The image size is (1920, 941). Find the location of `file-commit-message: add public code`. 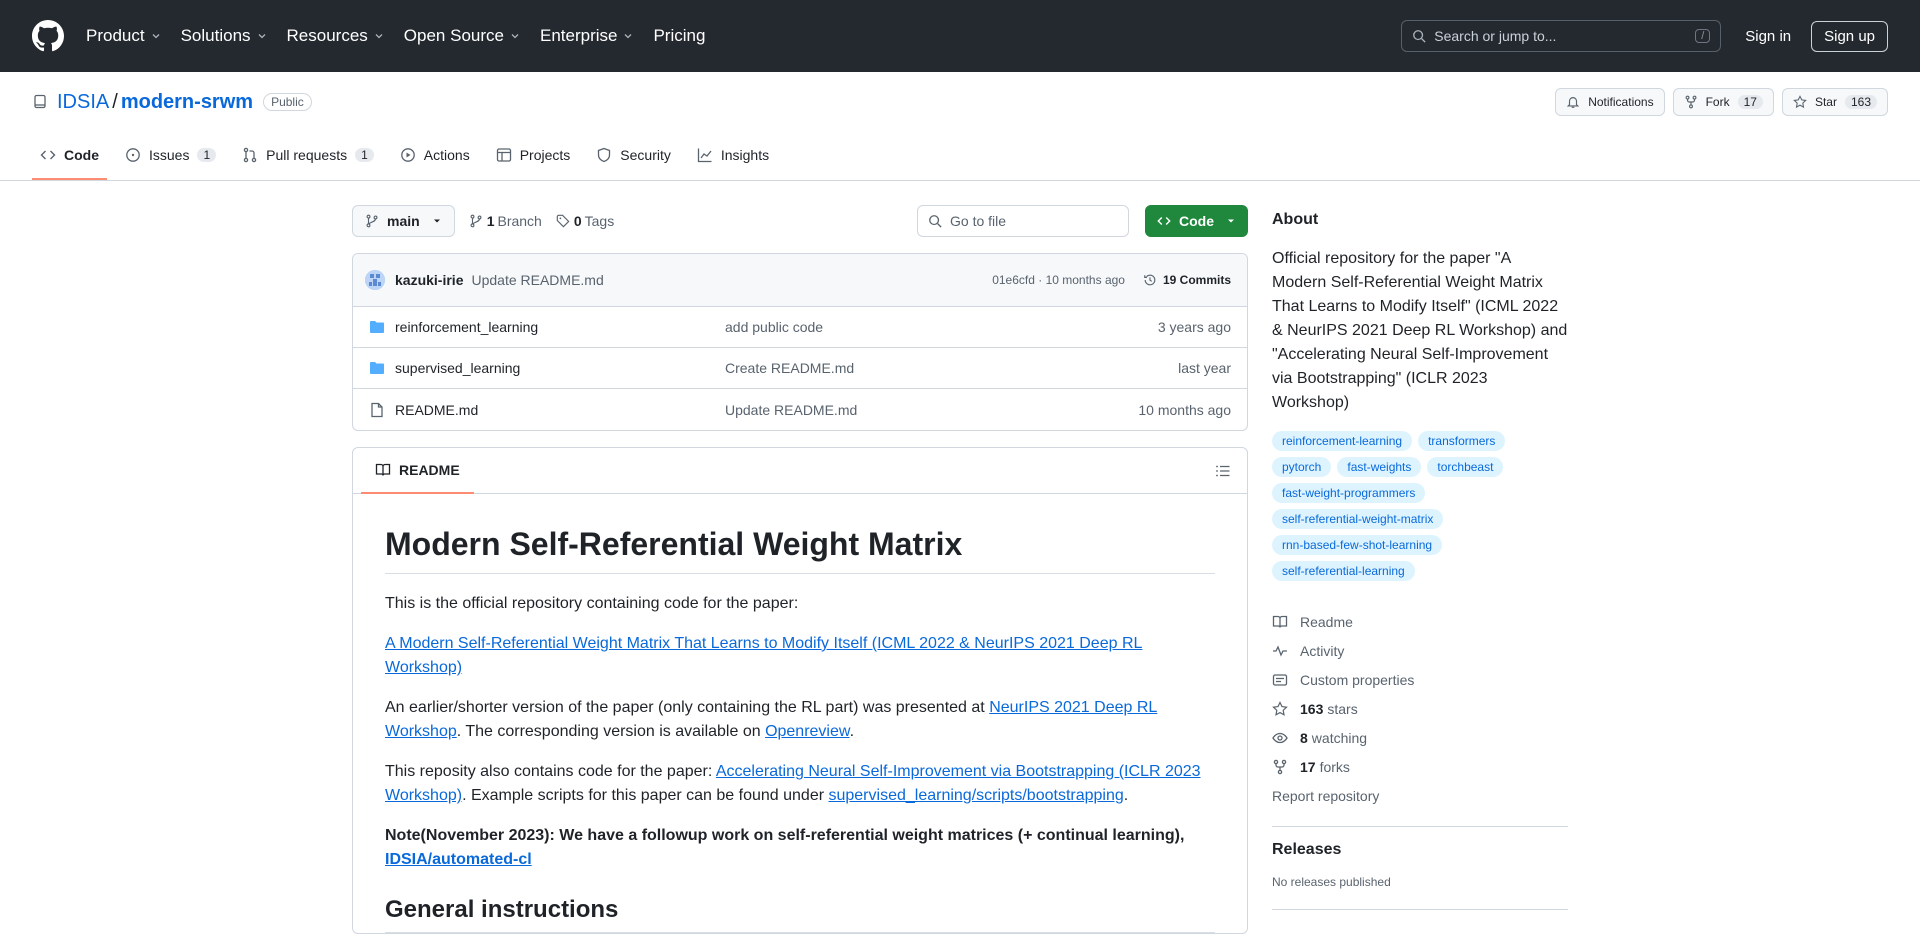

file-commit-message: add public code is located at coordinates (941, 327).